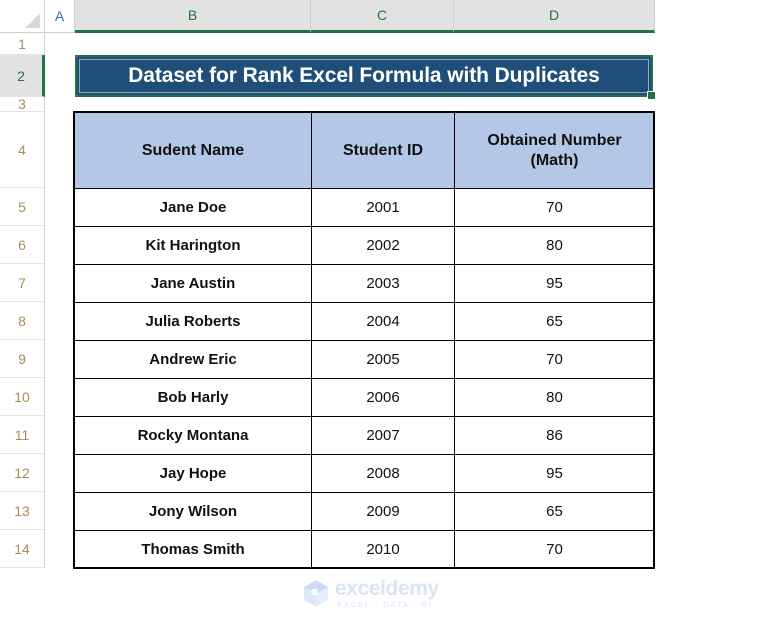 This screenshot has height=625, width=767. What do you see at coordinates (22, 473) in the screenshot?
I see `row-header-12: 12` at bounding box center [22, 473].